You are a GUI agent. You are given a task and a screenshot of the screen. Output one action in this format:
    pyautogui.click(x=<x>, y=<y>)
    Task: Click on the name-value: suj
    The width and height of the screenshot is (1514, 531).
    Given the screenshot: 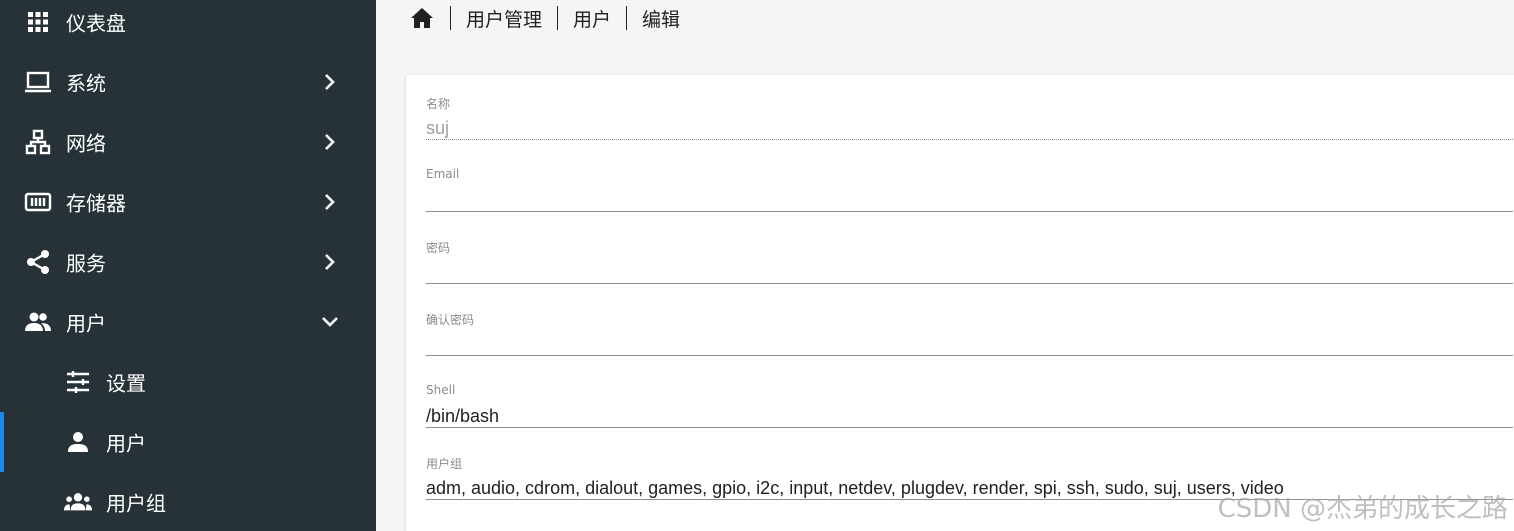 What is the action you would take?
    pyautogui.click(x=438, y=128)
    